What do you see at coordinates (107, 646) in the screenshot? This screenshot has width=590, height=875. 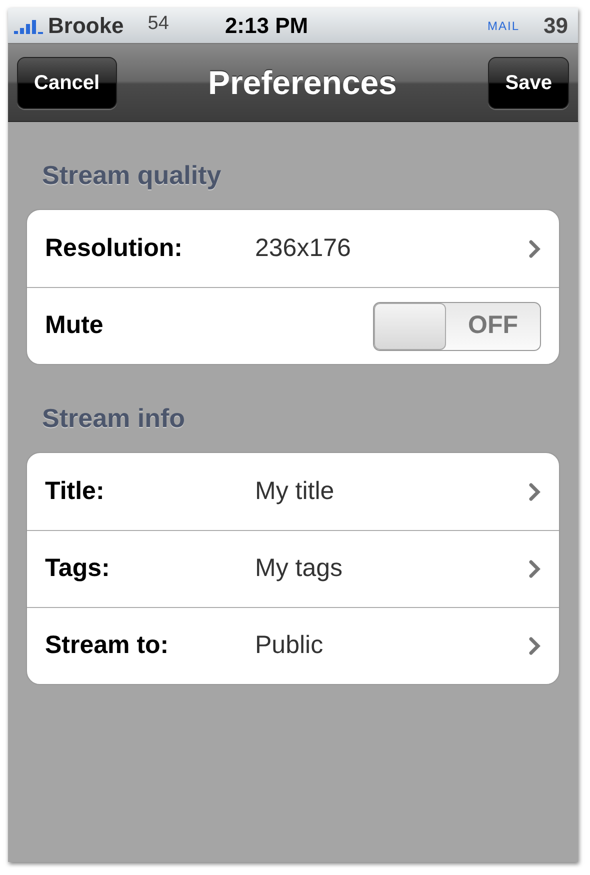 I see `row-label: Stream to:` at bounding box center [107, 646].